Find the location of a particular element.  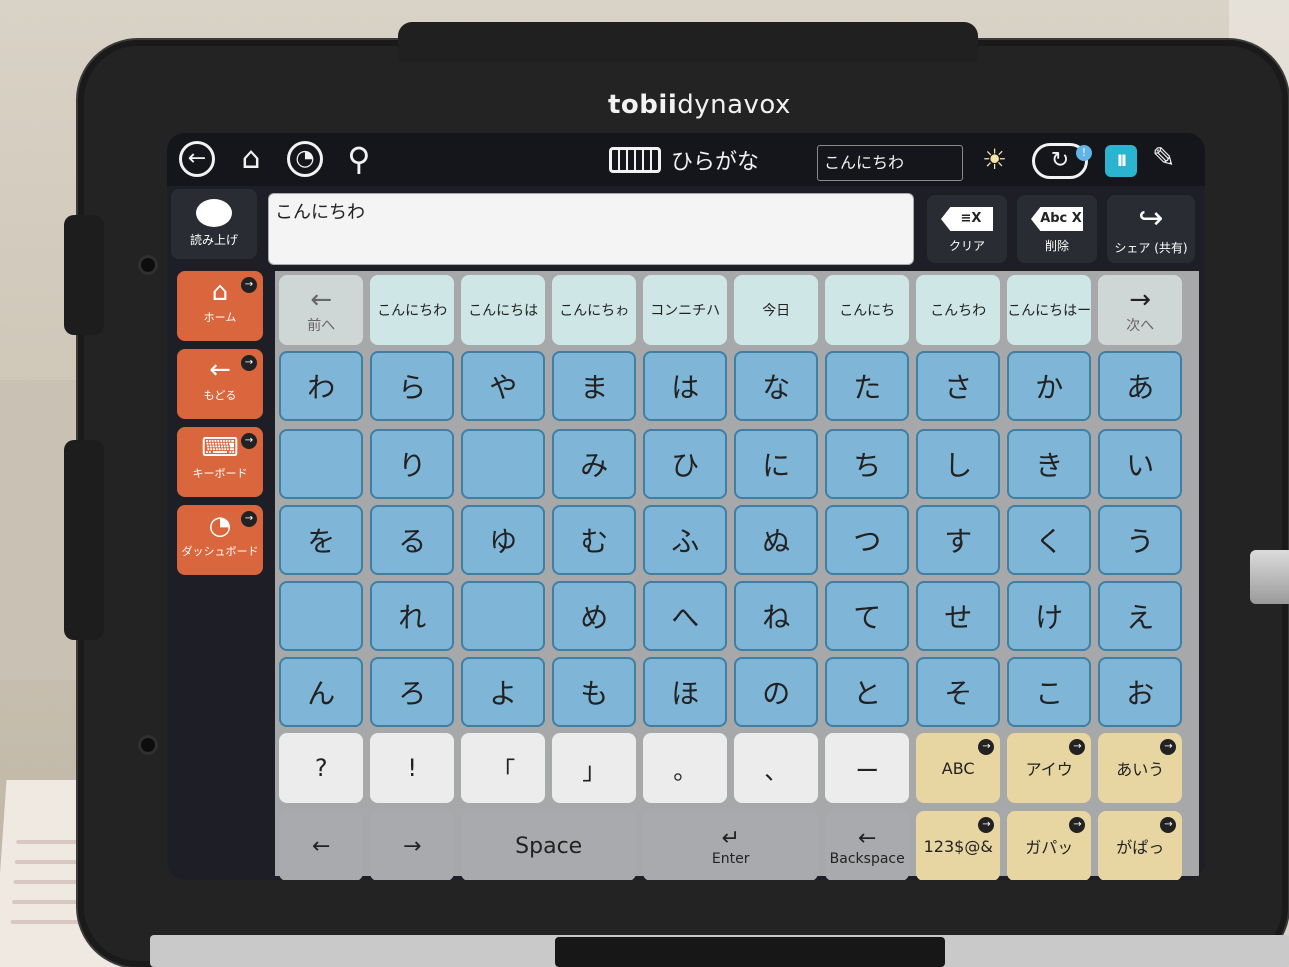

kana-key: つ is located at coordinates (867, 540).